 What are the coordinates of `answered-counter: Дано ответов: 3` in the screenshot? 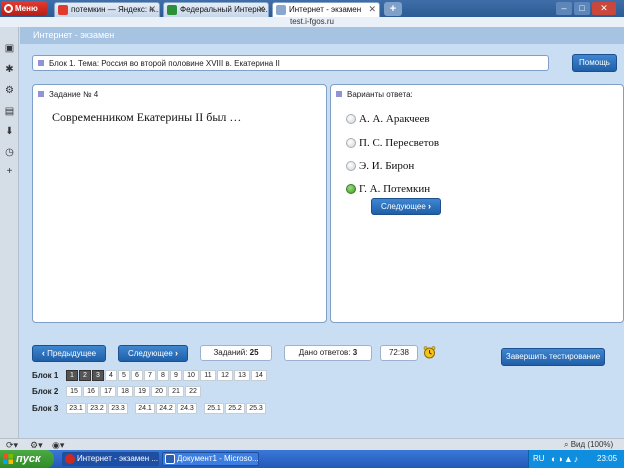 It's located at (328, 353).